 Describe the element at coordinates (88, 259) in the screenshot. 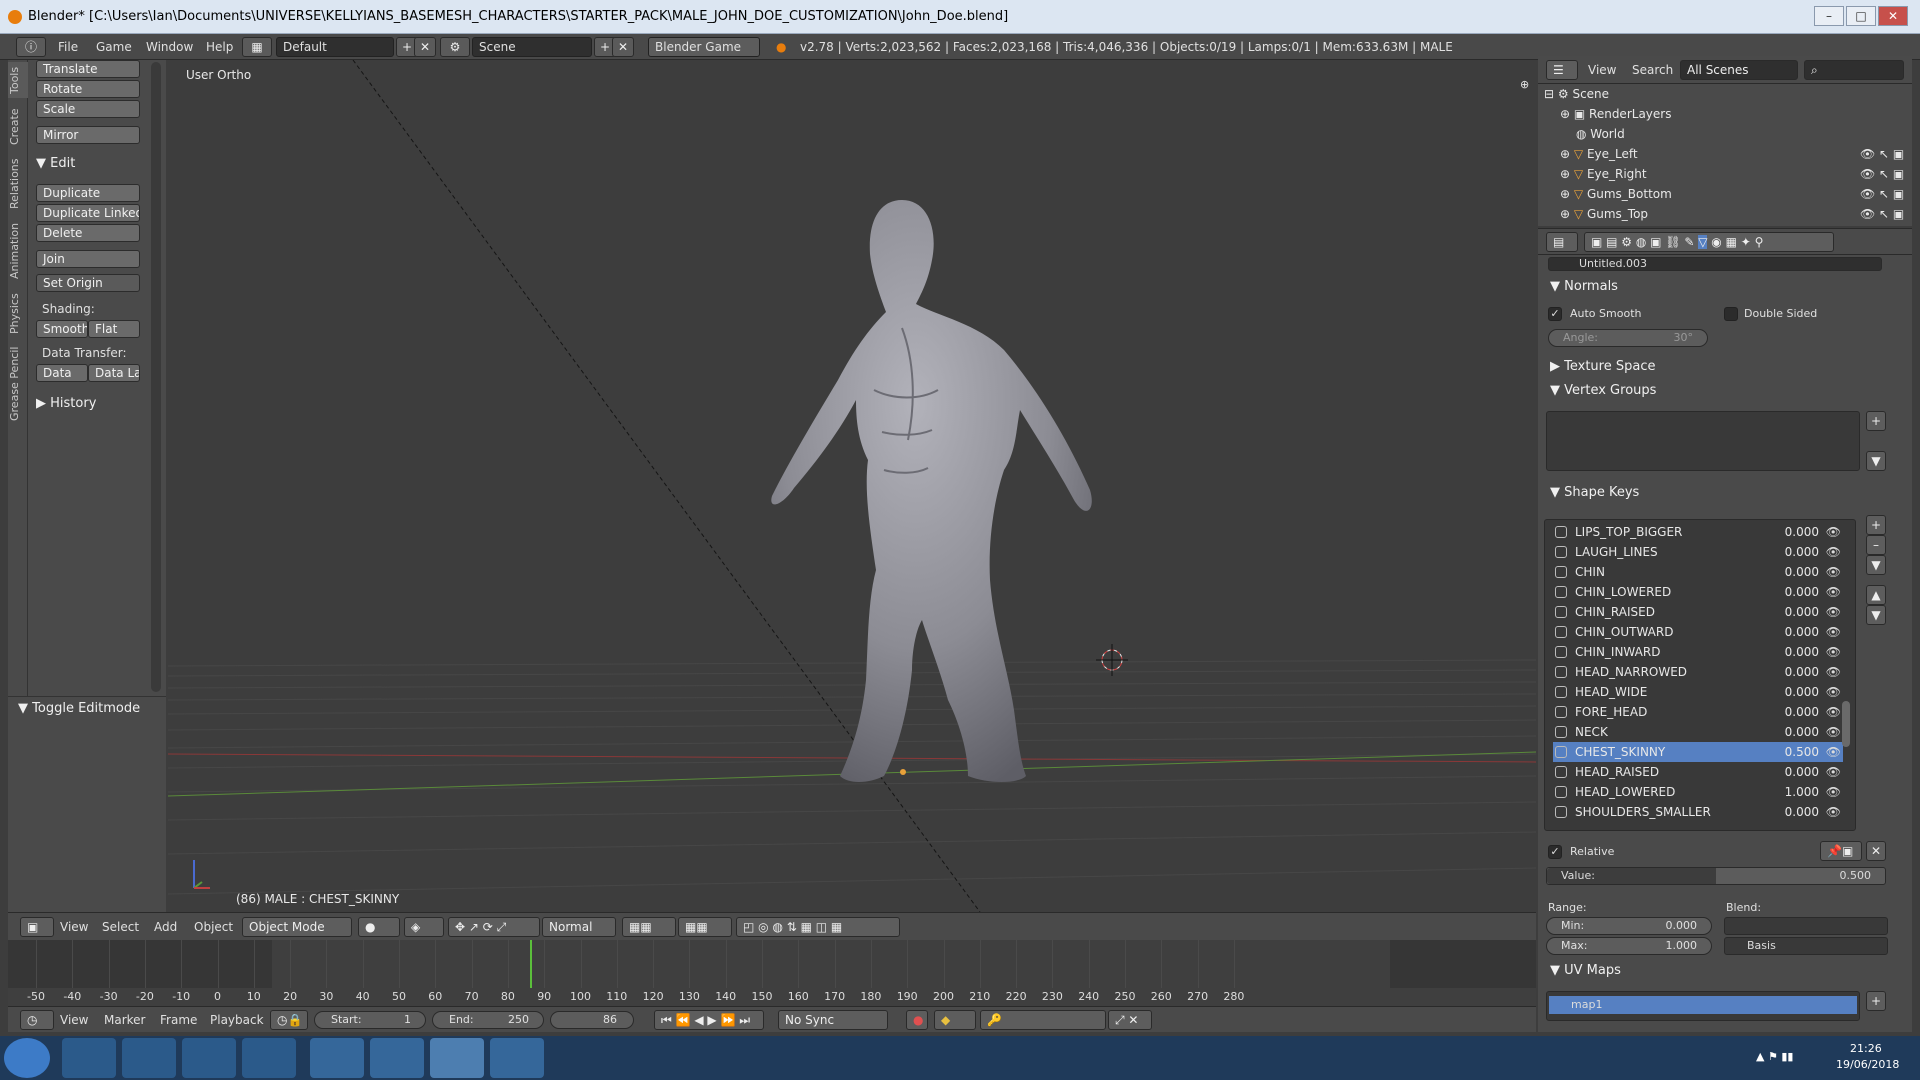

I see `join-button: Join` at that location.